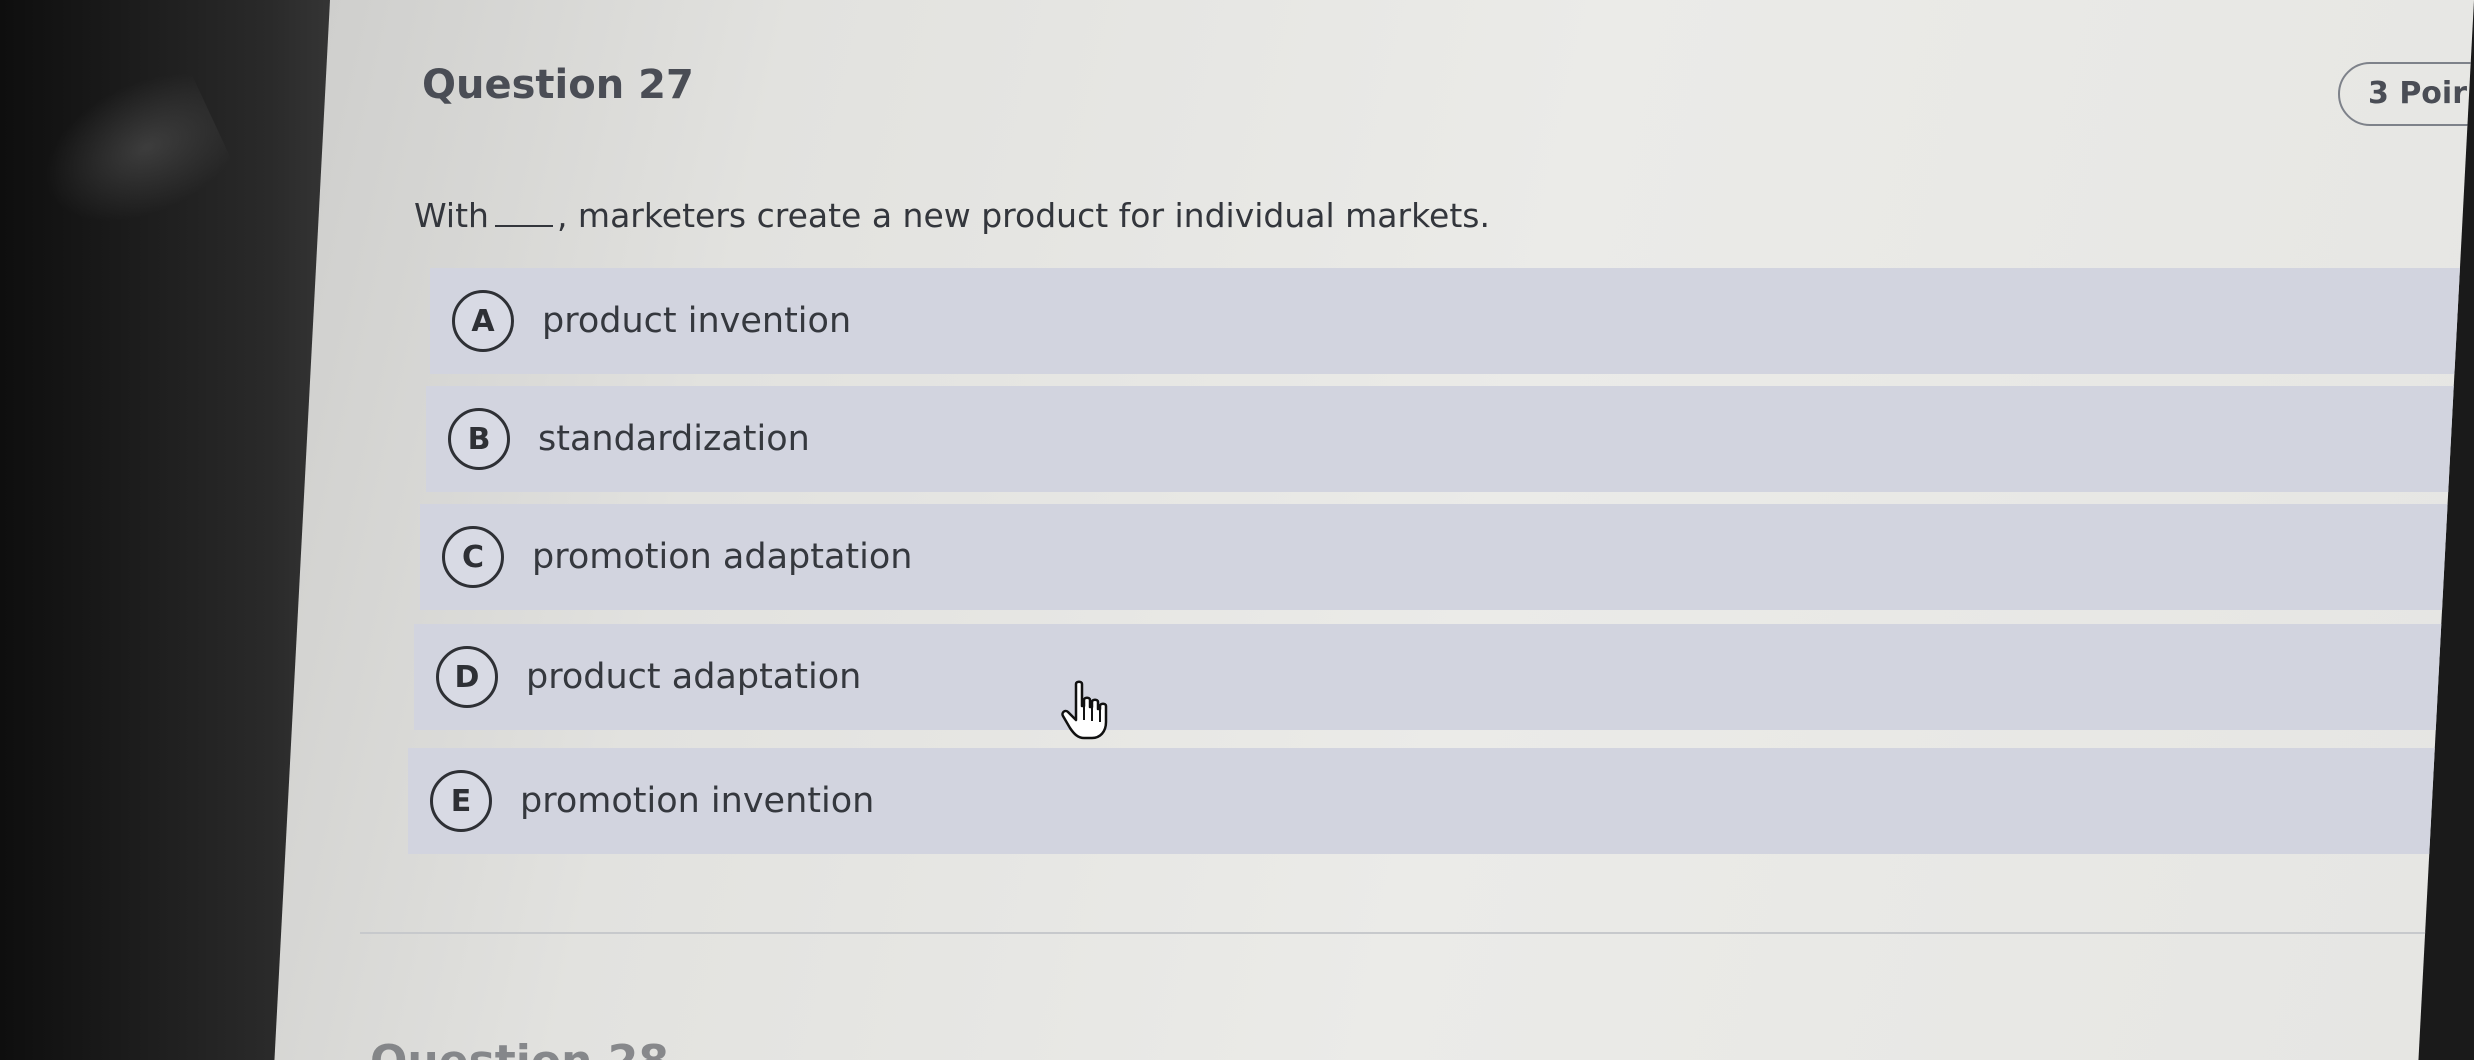 Image resolution: width=2474 pixels, height=1060 pixels. Describe the element at coordinates (1447, 557) in the screenshot. I see `option-c: C promotion adaptation` at that location.